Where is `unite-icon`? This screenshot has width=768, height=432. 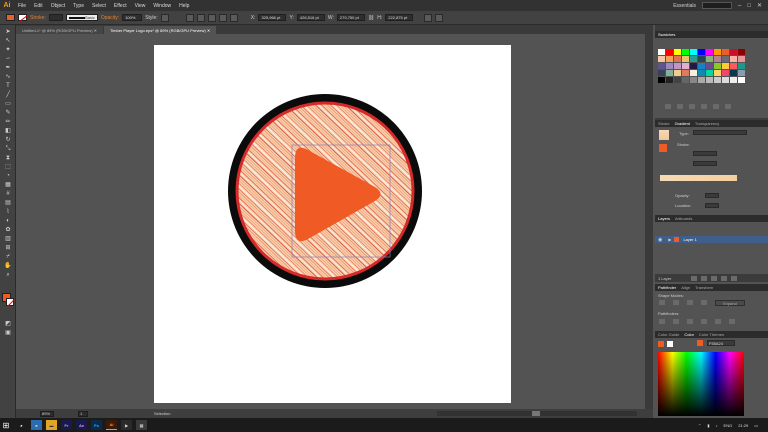
unite-icon is located at coordinates (662, 302).